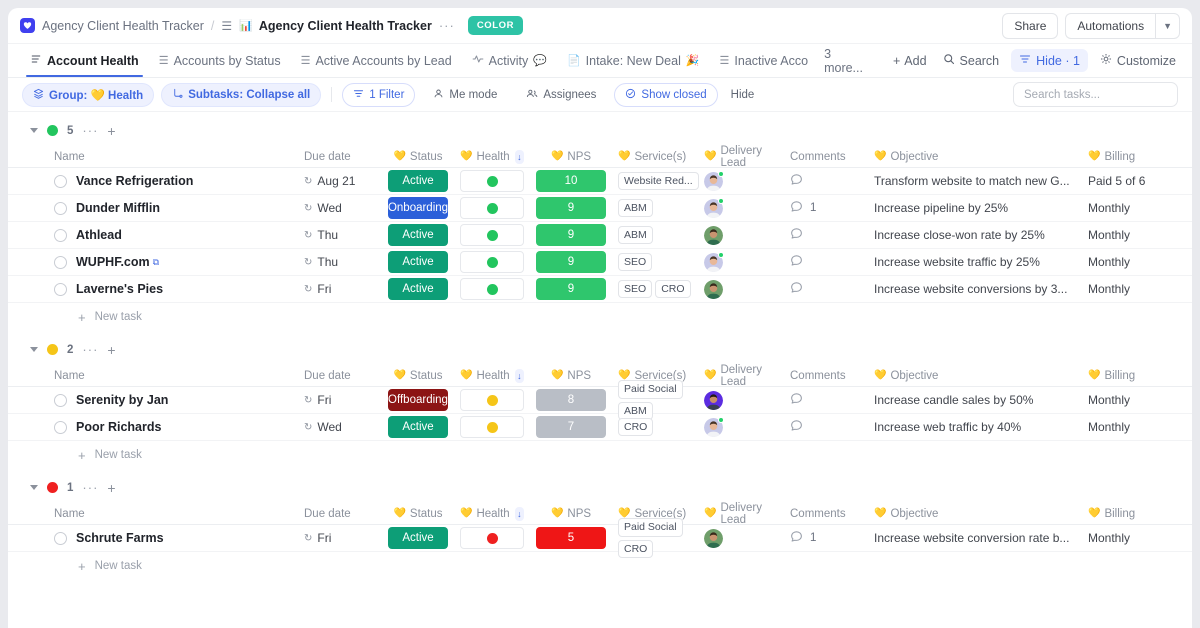 The width and height of the screenshot is (1200, 628). What do you see at coordinates (975, 262) in the screenshot?
I see `objective-cell: Increase website traffic by 25%` at bounding box center [975, 262].